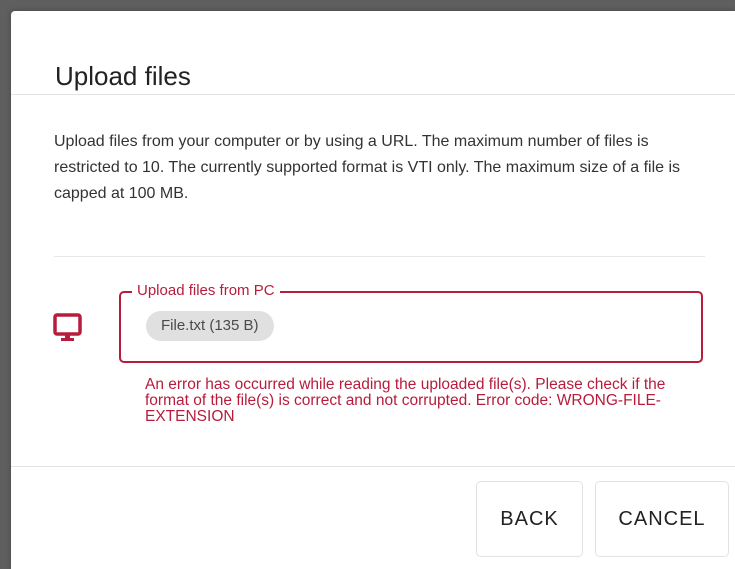 This screenshot has width=735, height=569. What do you see at coordinates (123, 76) in the screenshot?
I see `dialog-title: Upload files` at bounding box center [123, 76].